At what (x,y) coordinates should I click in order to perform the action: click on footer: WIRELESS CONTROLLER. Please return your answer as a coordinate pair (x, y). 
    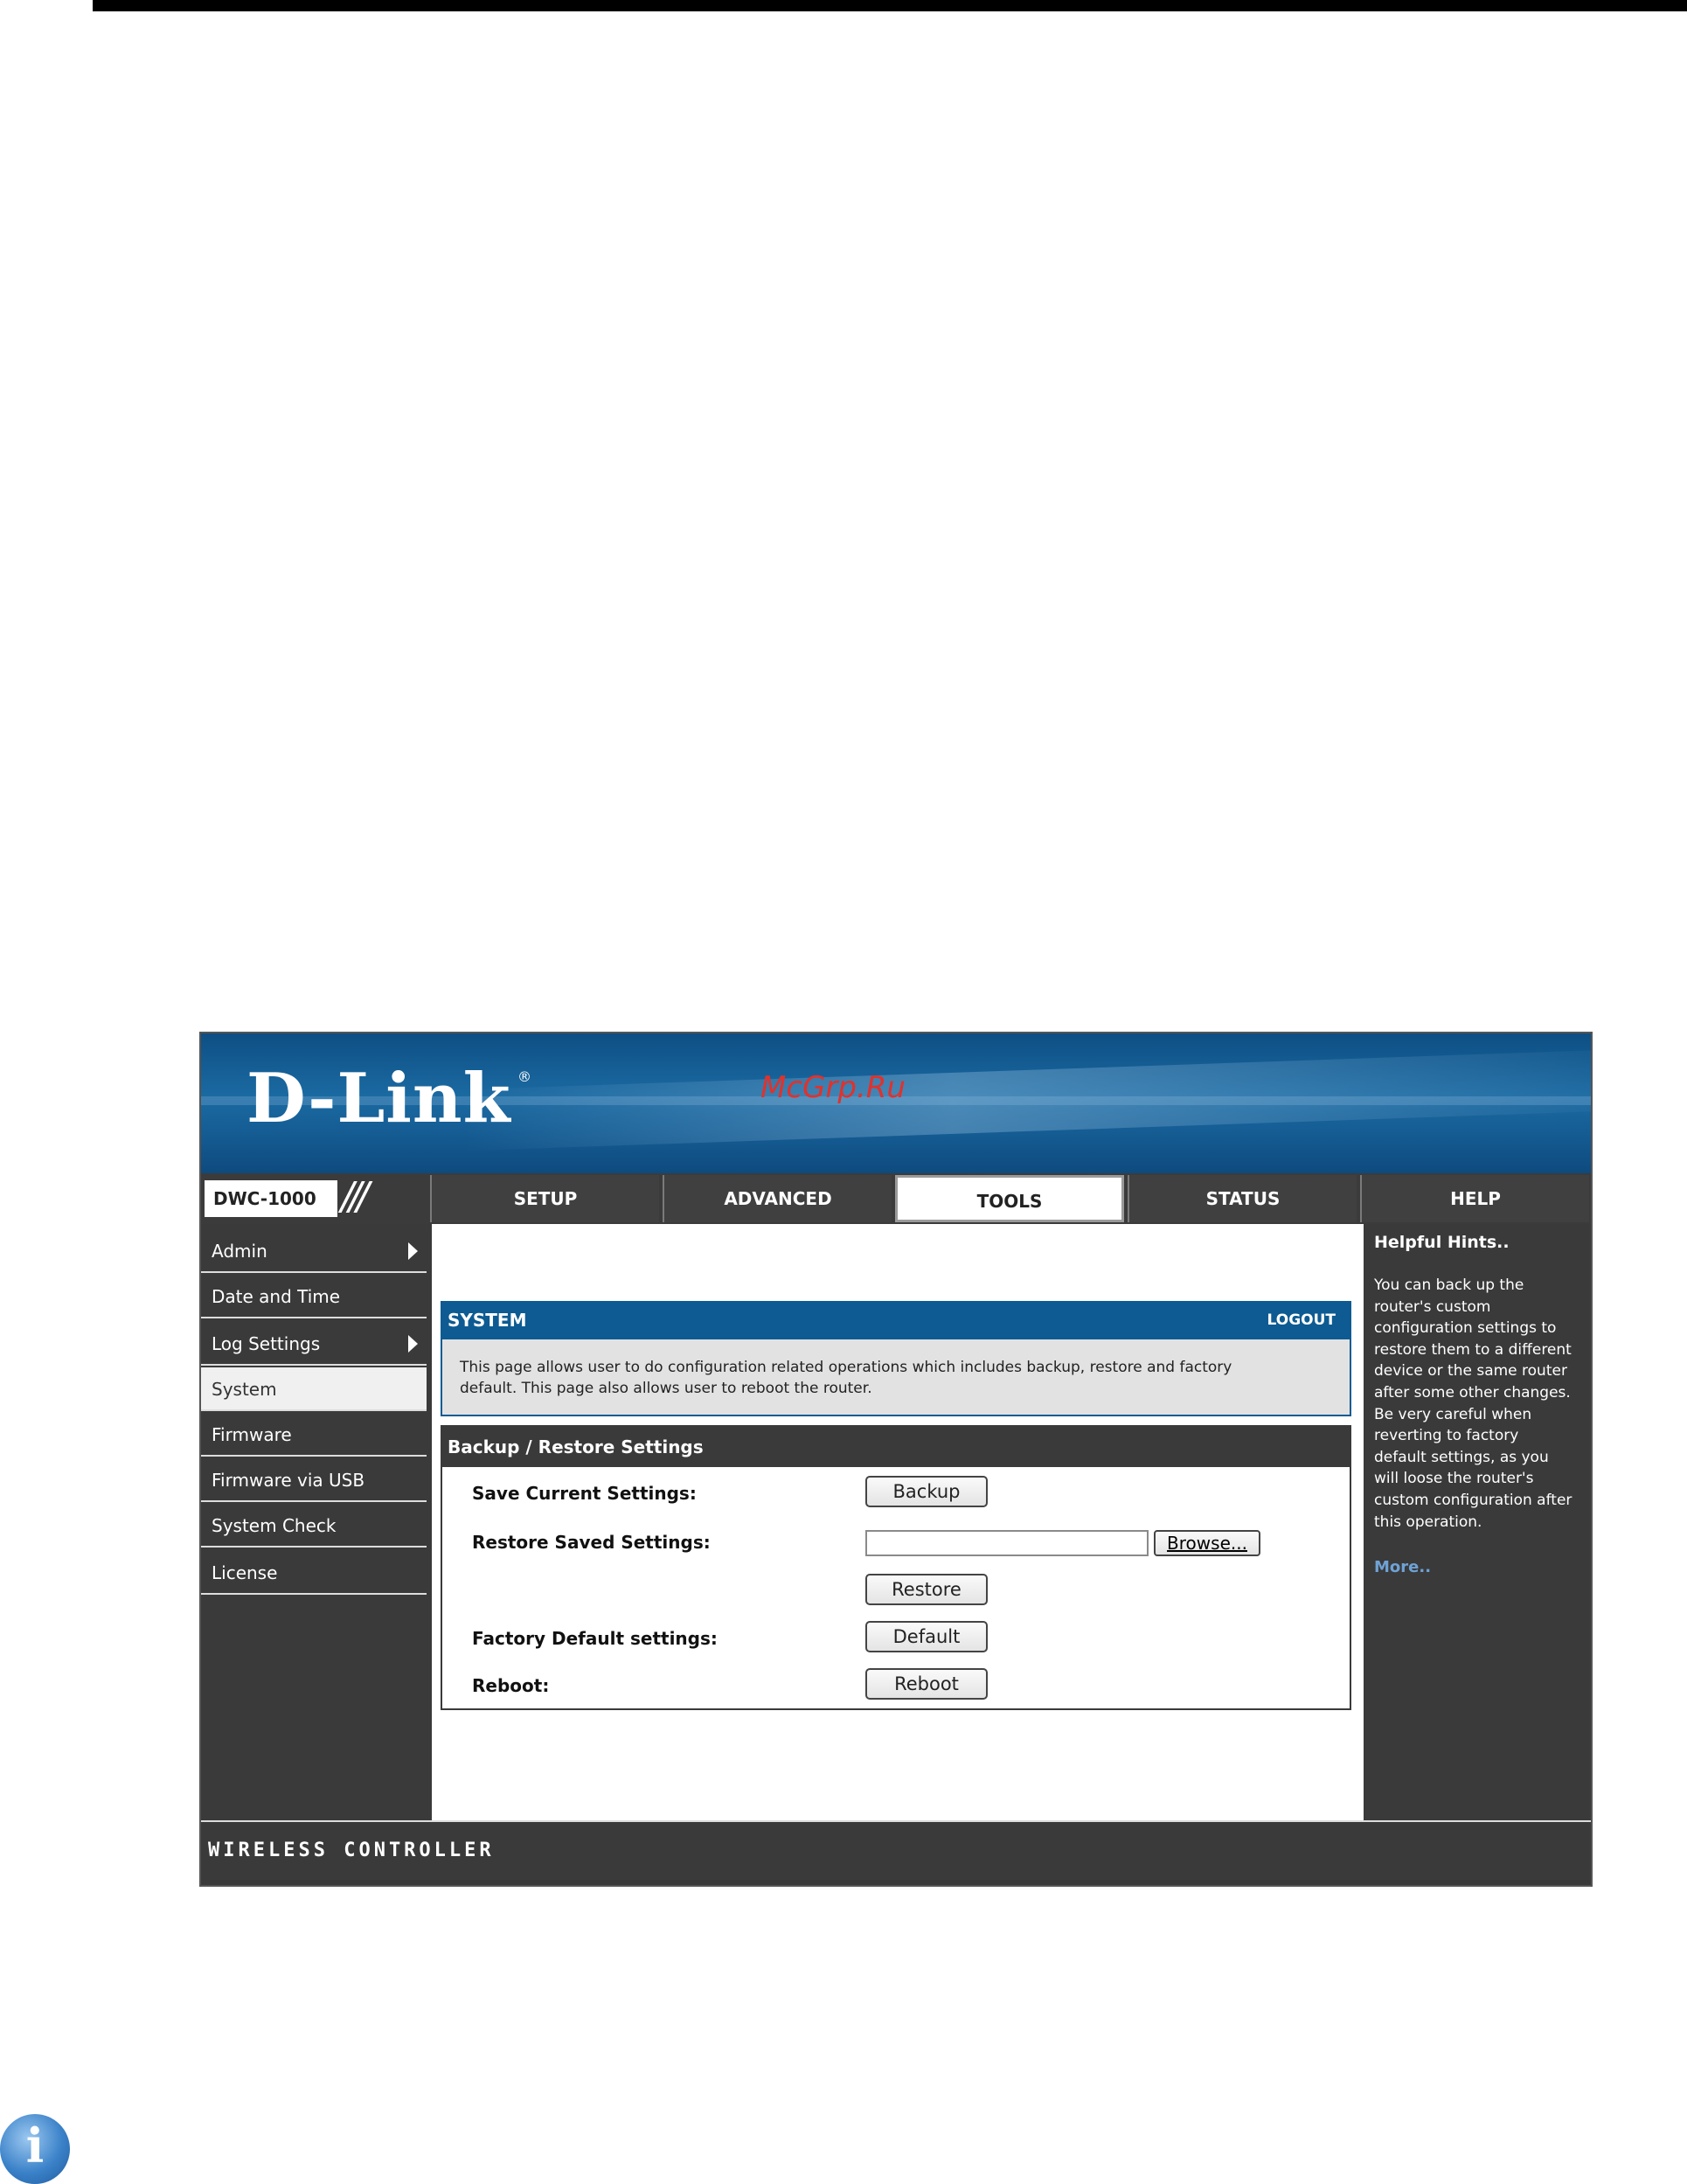
    Looking at the image, I should click on (896, 1853).